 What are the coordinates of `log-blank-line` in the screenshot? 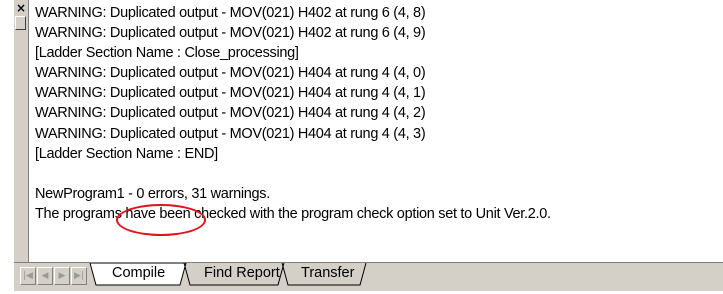 It's located at (378, 174).